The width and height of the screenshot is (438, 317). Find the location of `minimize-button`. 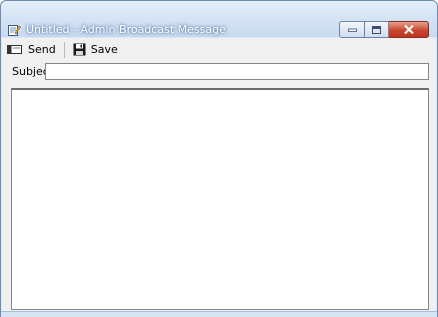

minimize-button is located at coordinates (351, 29).